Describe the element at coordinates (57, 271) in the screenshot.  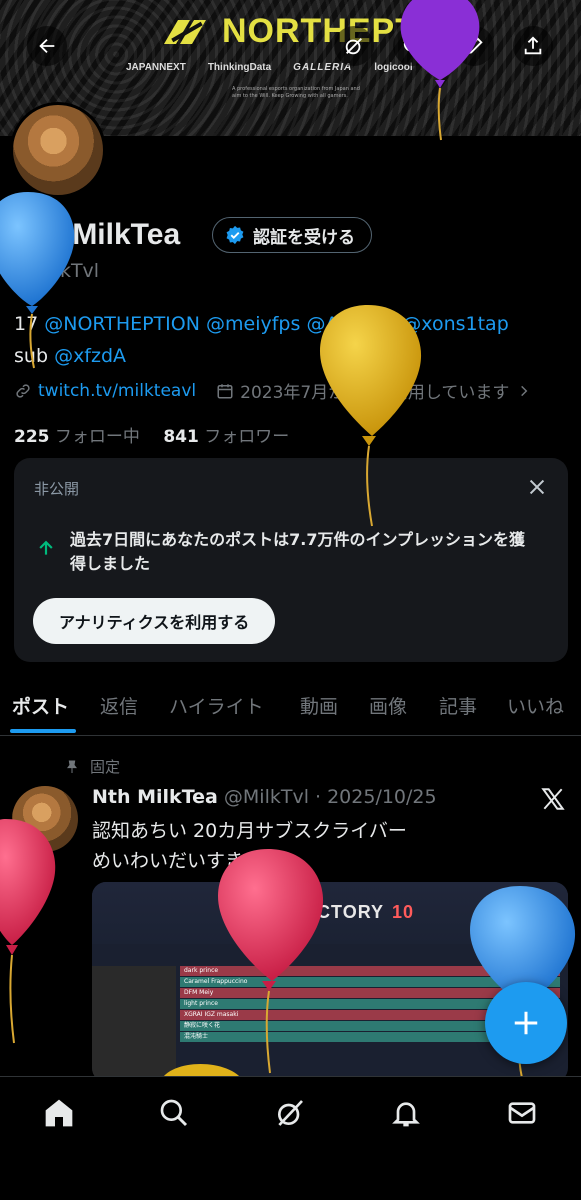
I see `profile-handle: @MilkTvl` at that location.